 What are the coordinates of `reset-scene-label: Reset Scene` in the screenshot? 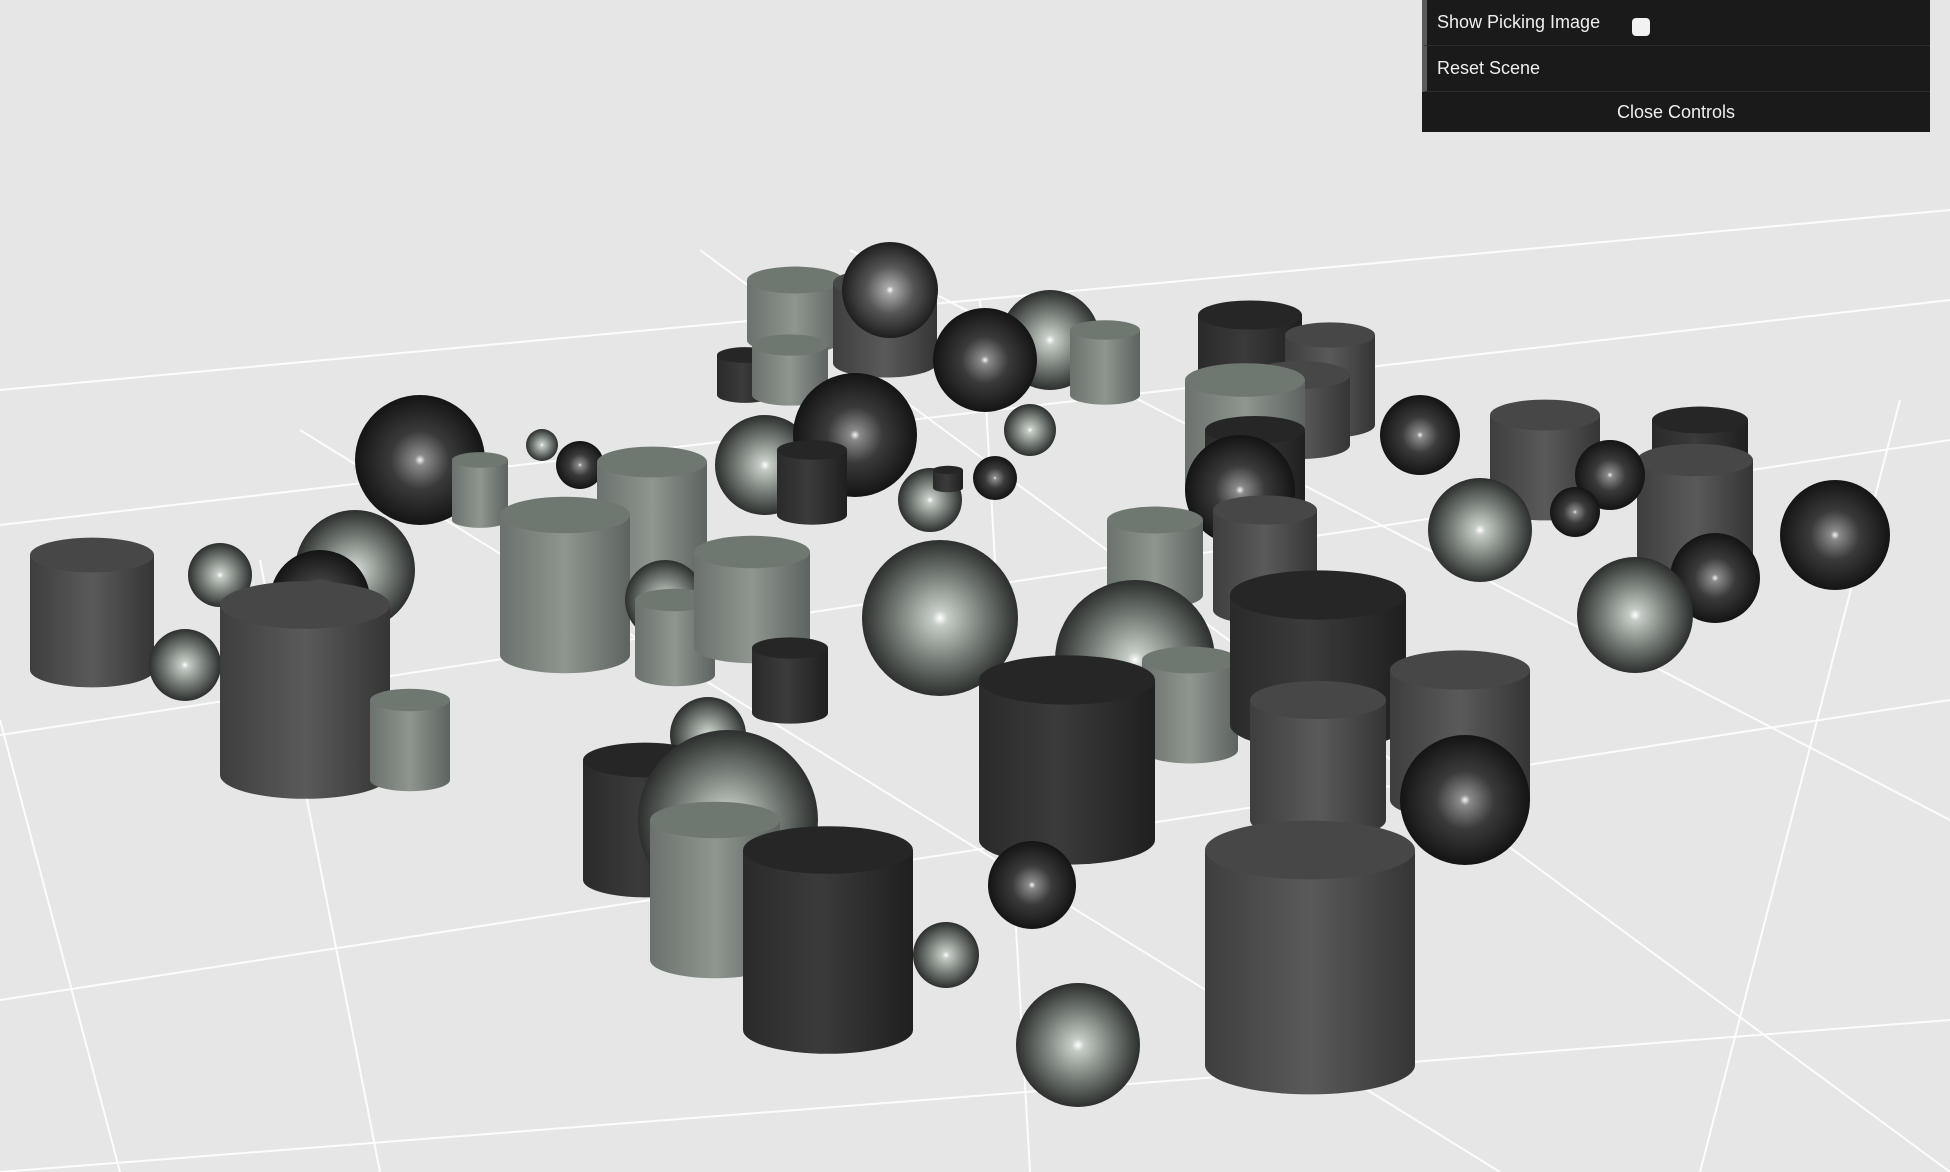 It's located at (1489, 68).